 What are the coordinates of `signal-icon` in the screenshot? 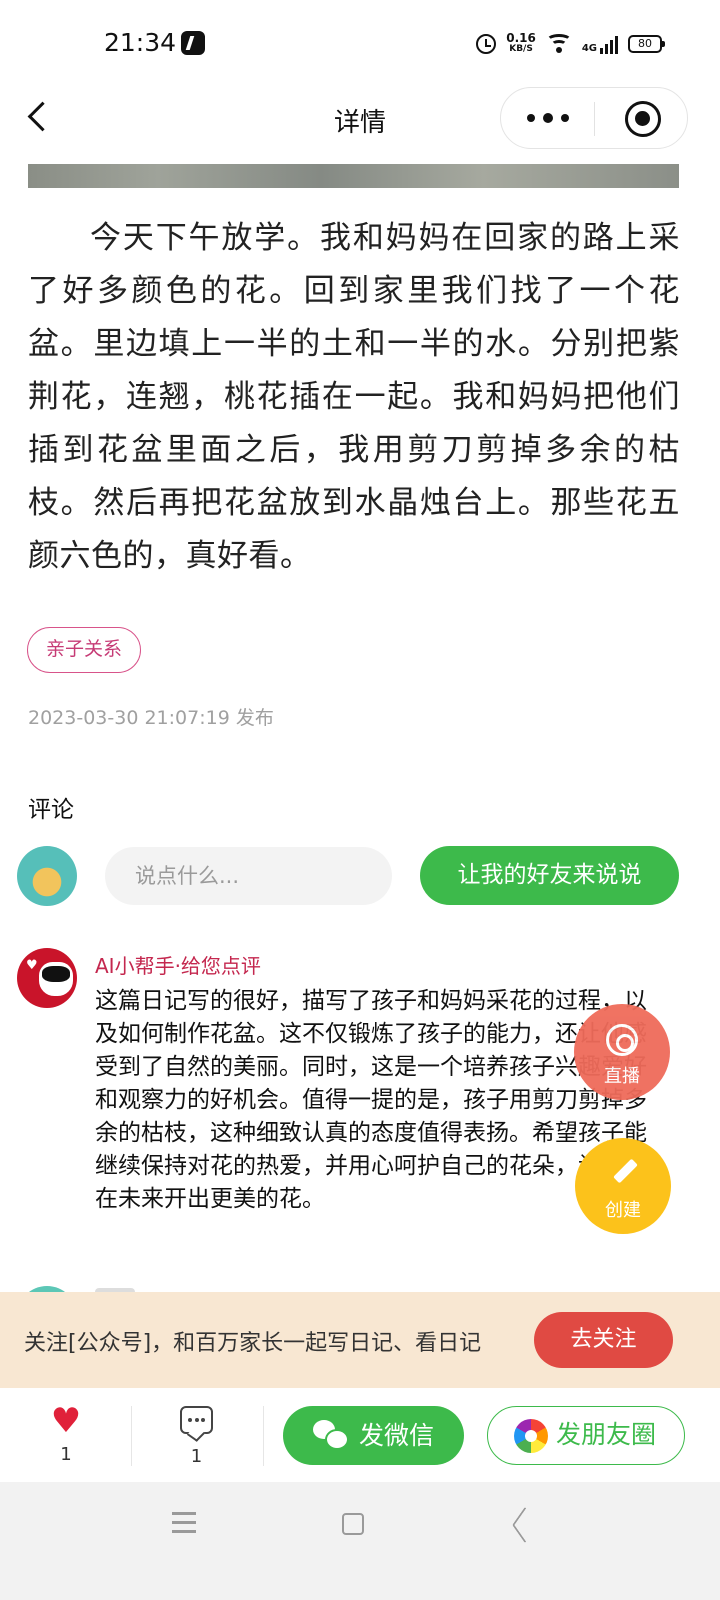 It's located at (609, 44).